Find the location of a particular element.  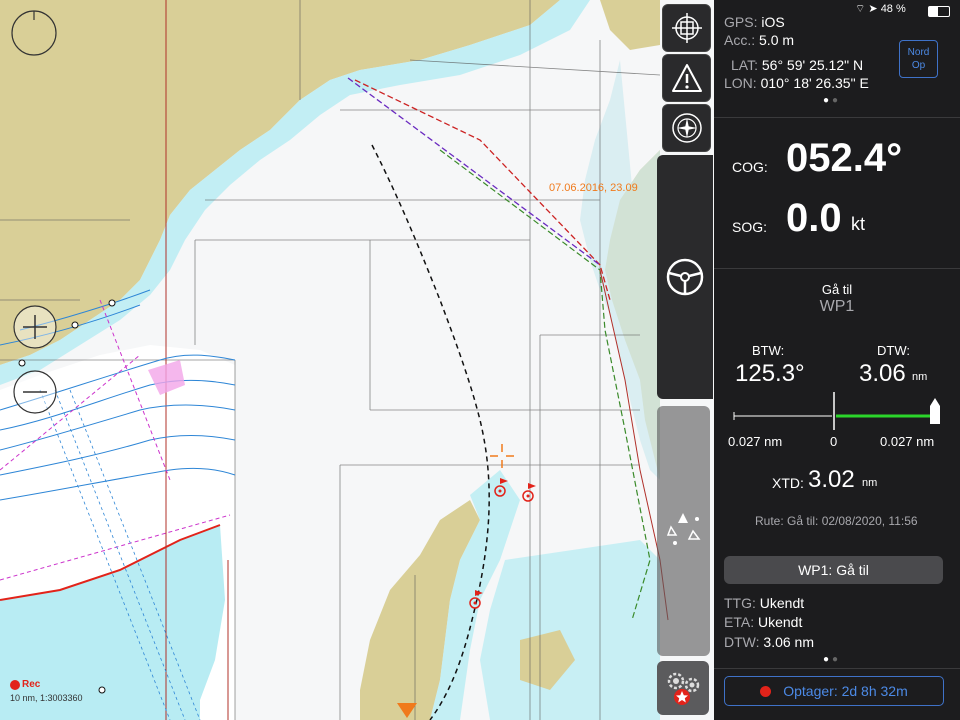

steering-panel-button is located at coordinates (685, 277).